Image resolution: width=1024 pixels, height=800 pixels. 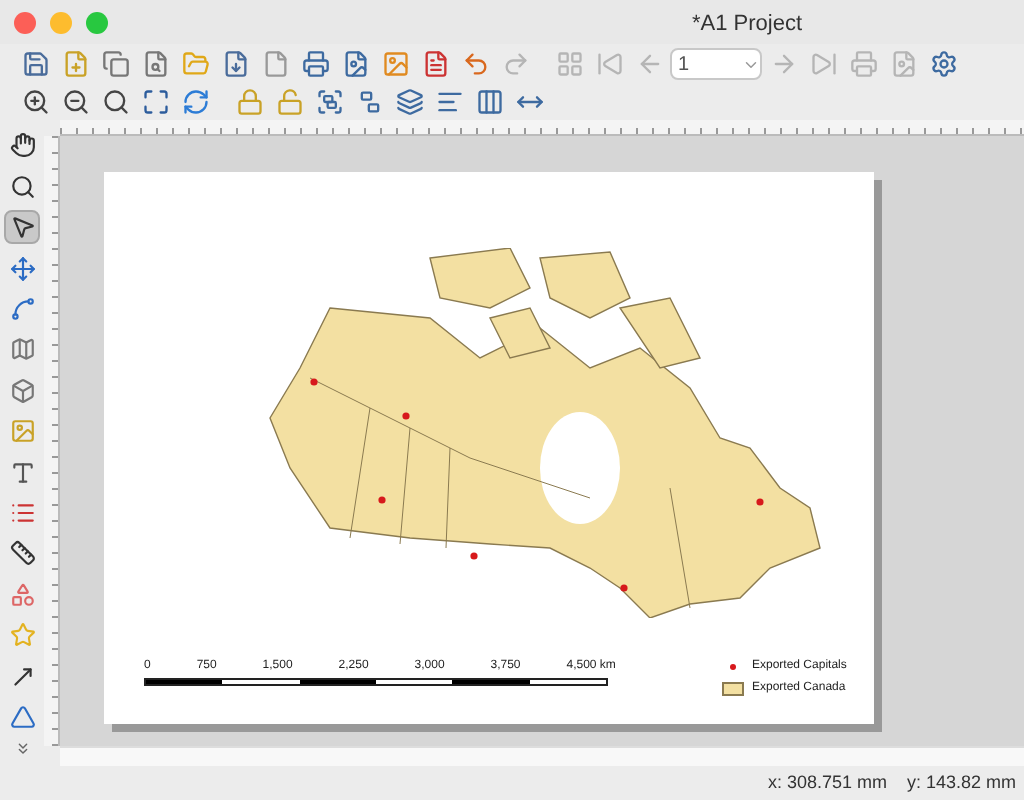 What do you see at coordinates (22, 268) in the screenshot?
I see `move-icon` at bounding box center [22, 268].